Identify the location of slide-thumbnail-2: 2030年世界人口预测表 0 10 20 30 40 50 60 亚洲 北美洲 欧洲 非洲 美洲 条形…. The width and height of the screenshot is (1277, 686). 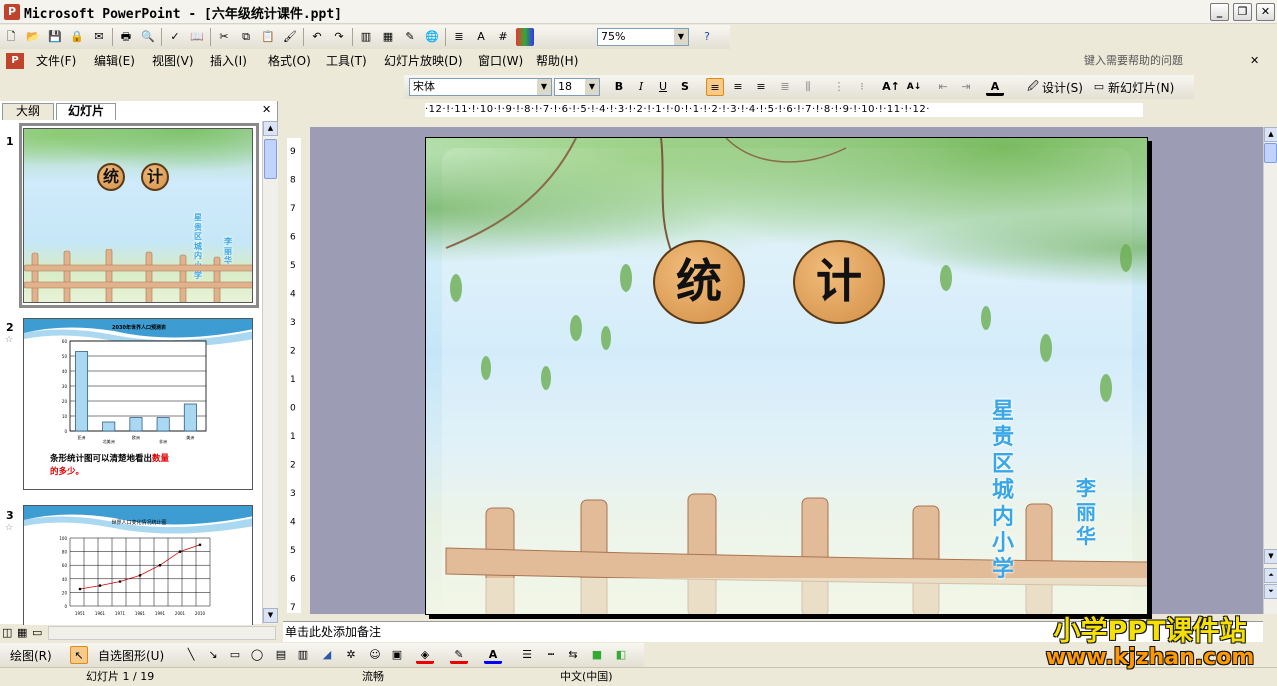
(138, 404).